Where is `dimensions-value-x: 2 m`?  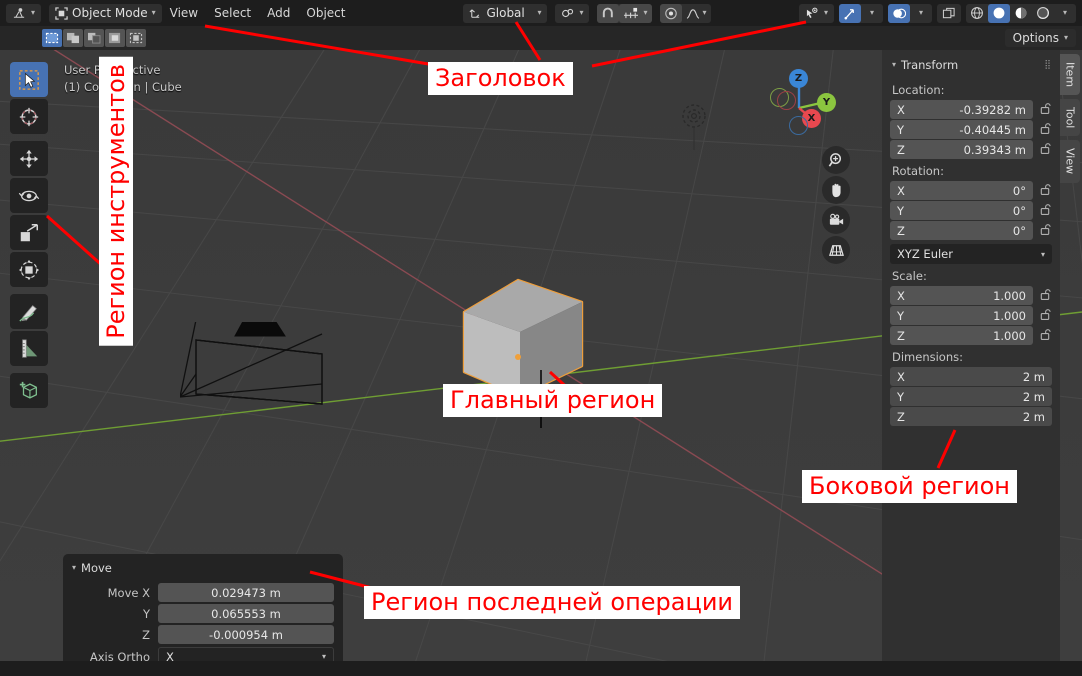
dimensions-value-x: 2 m is located at coordinates (1033, 376).